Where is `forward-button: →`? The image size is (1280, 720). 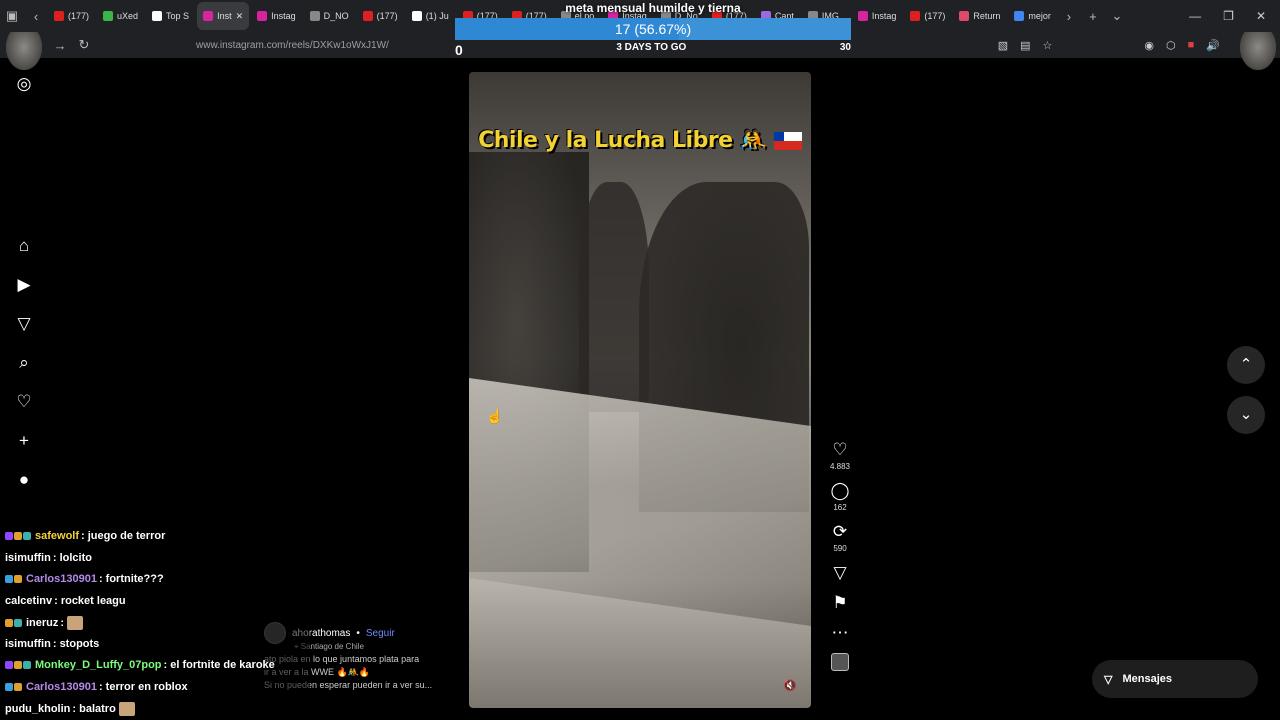 forward-button: → is located at coordinates (60, 45).